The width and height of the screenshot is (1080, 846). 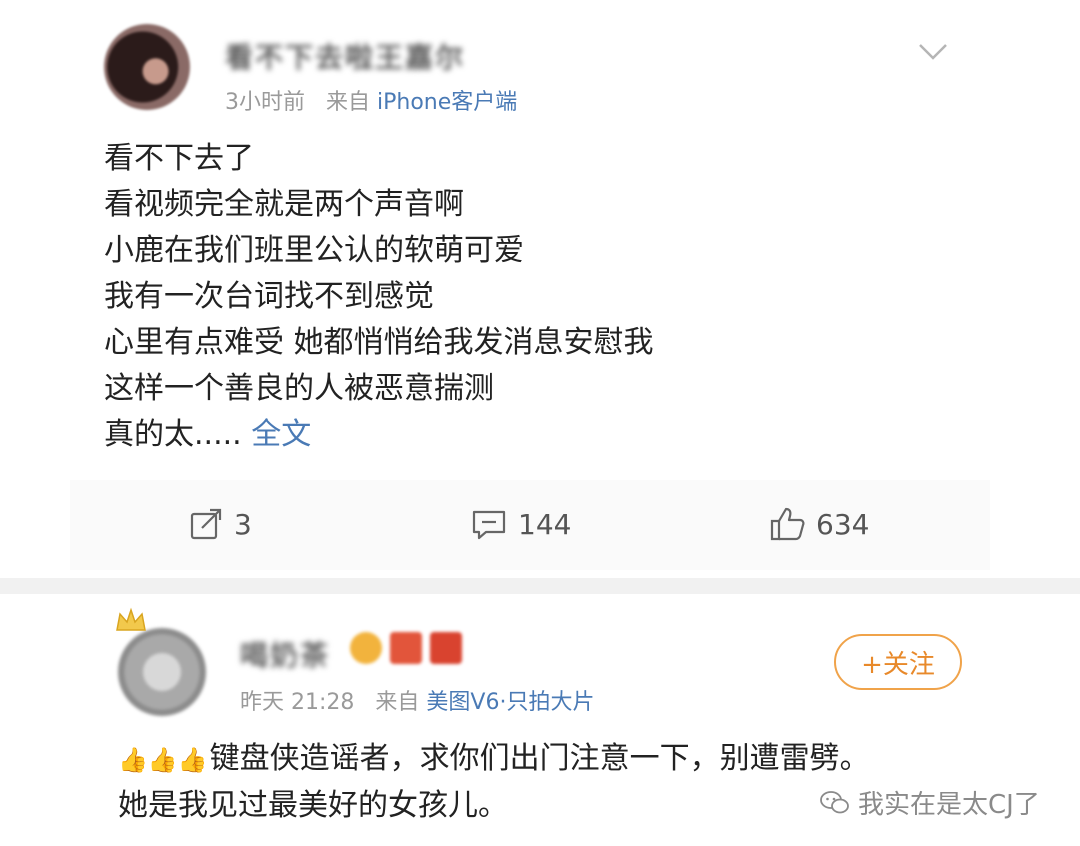 I want to click on comment-time: 昨天 21:28, so click(x=297, y=702).